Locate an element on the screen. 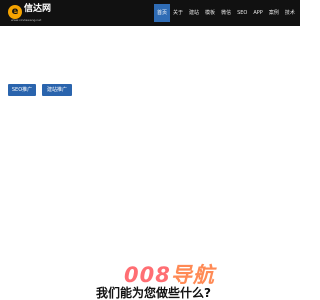 Image resolution: width=320 pixels, height=300 pixels. nav-item-about: 关于 is located at coordinates (178, 13).